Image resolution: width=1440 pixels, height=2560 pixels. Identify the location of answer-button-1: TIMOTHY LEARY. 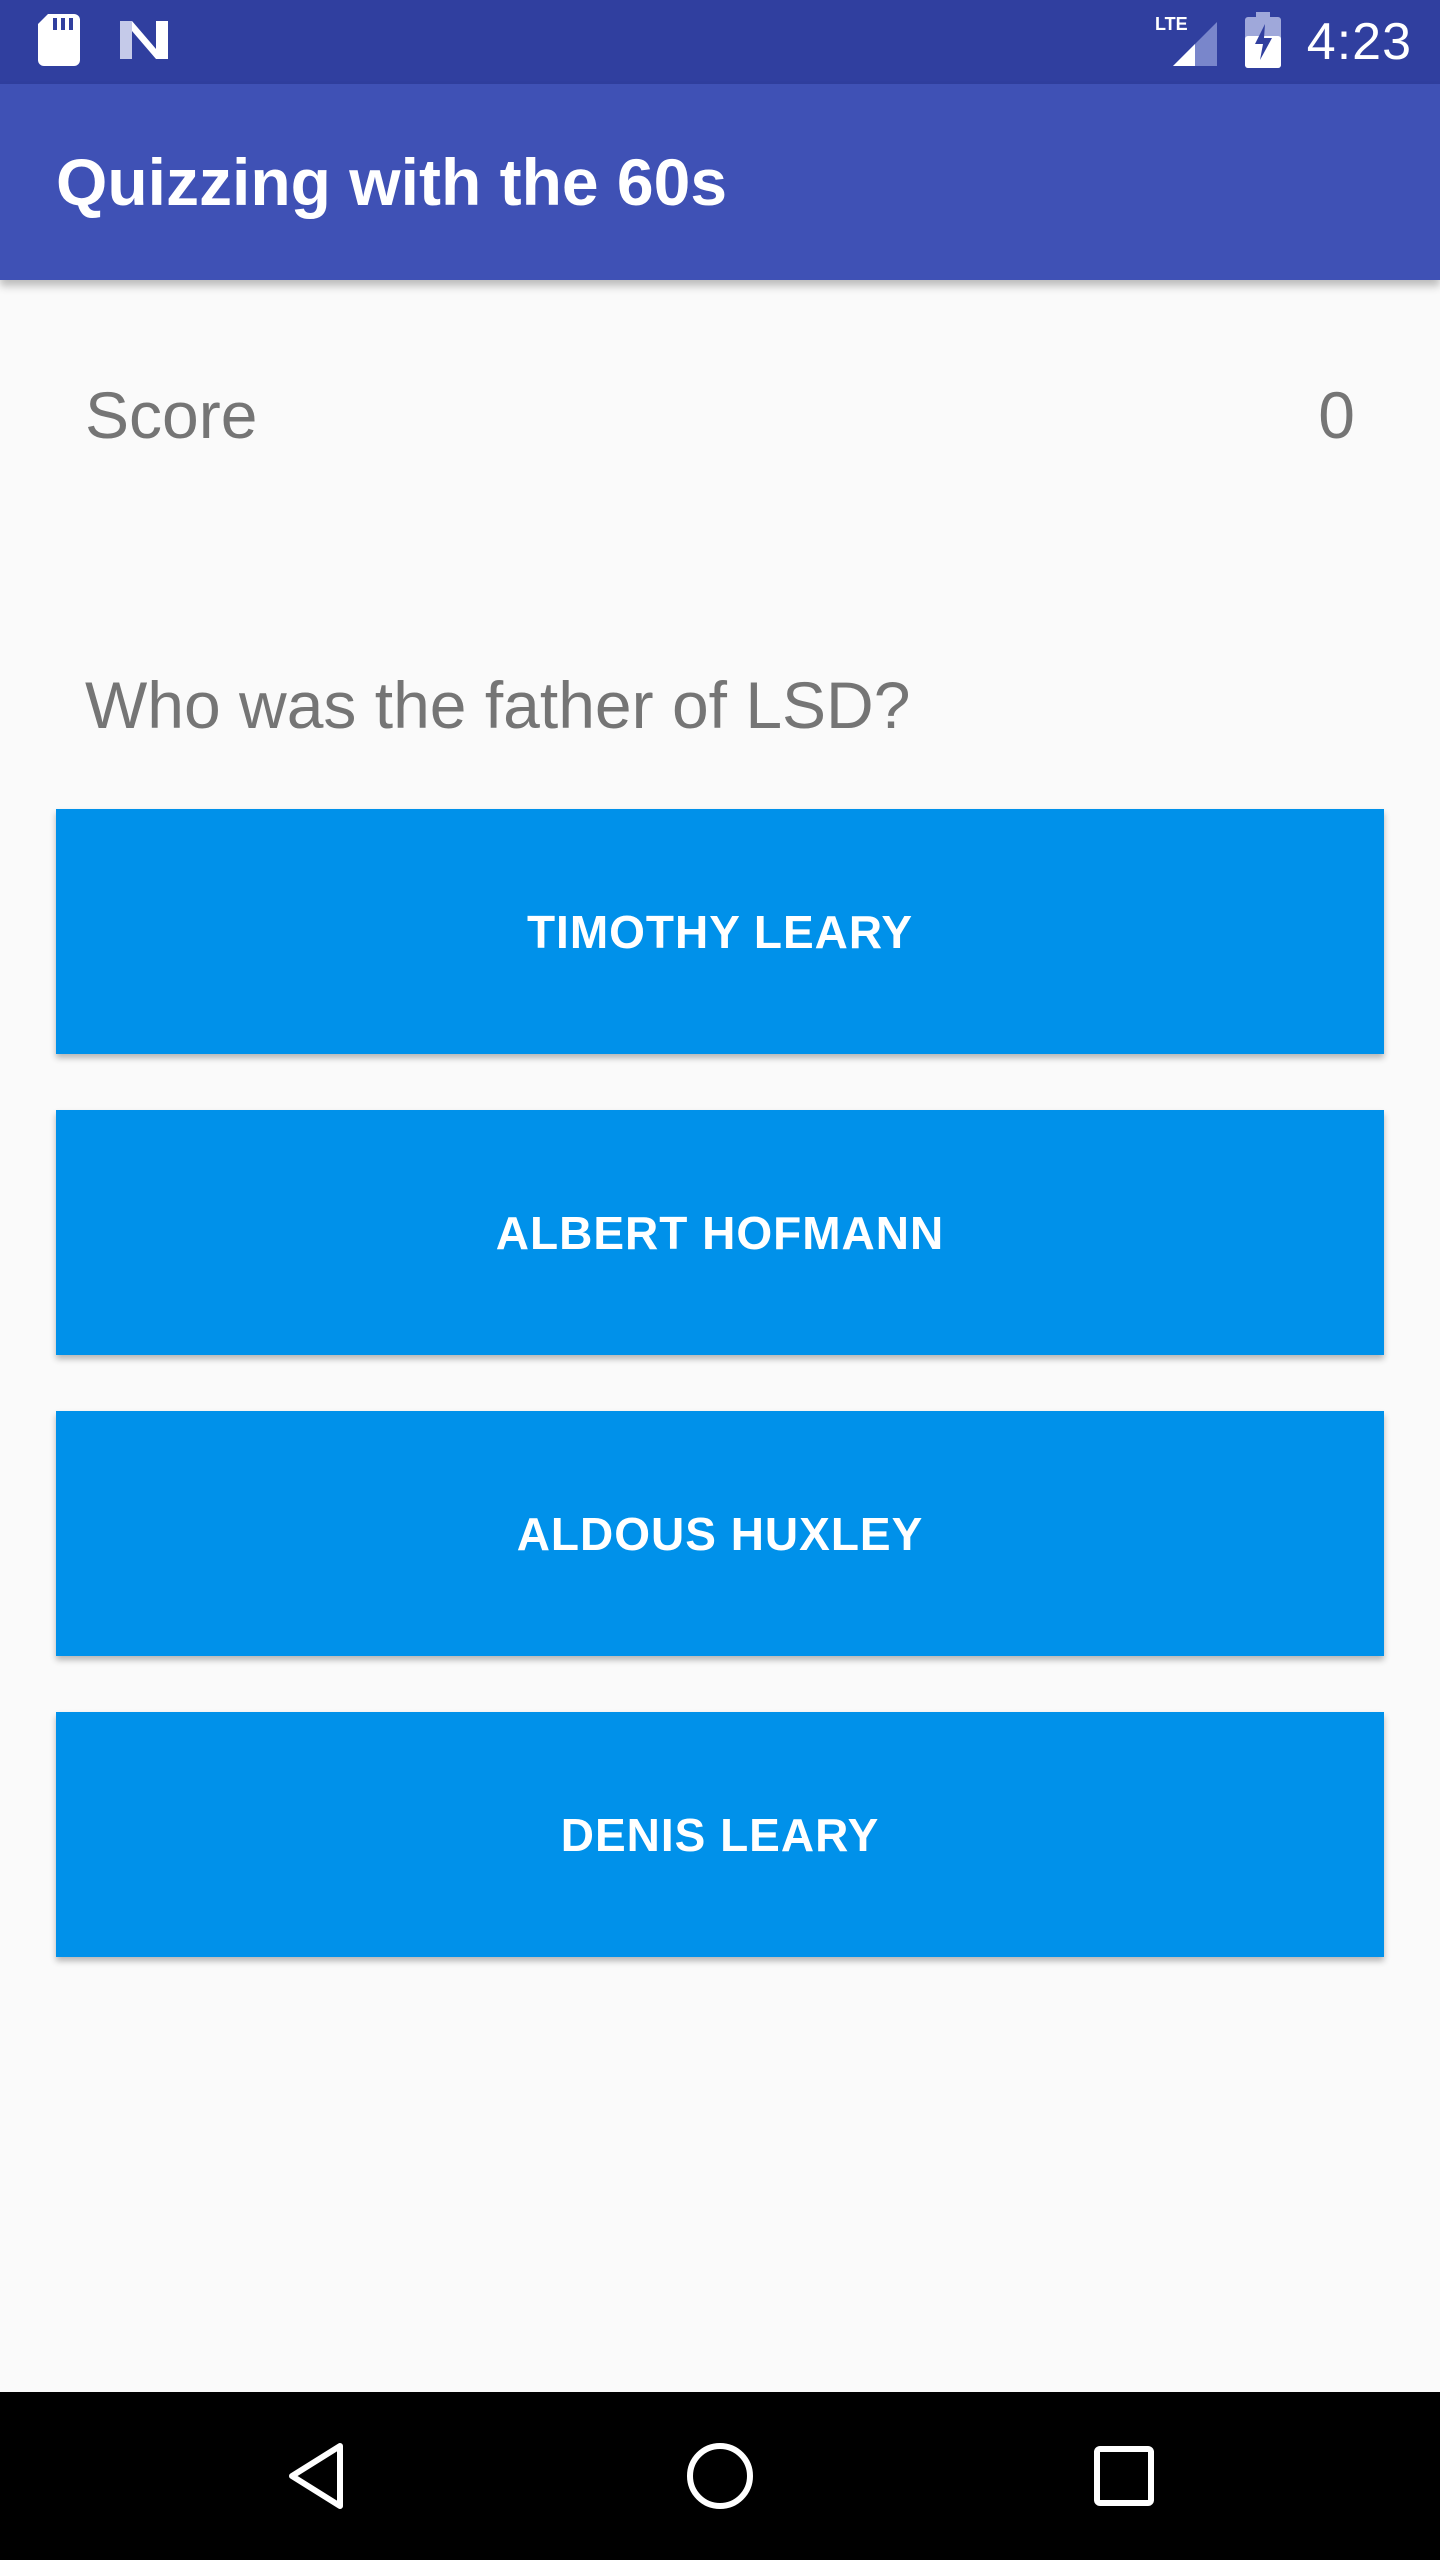
(720, 931).